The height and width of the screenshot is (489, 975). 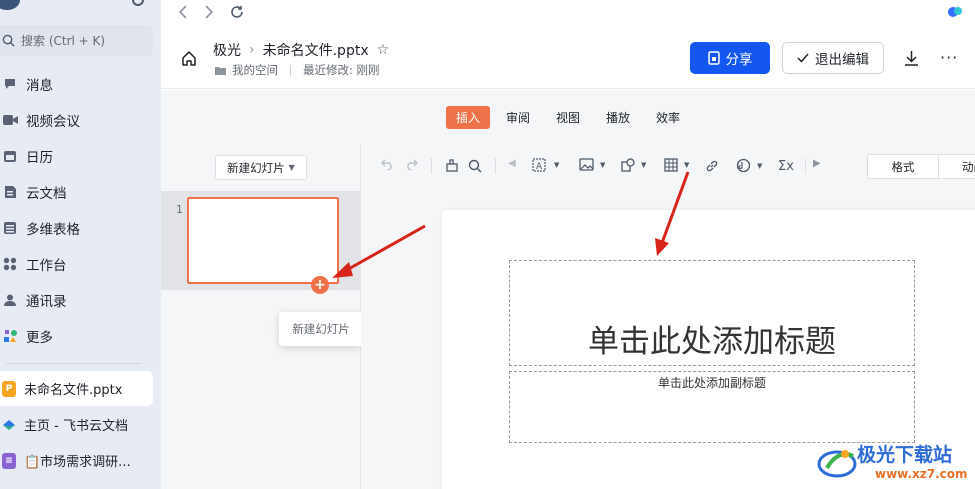 I want to click on exit-edit-button: 退出编辑, so click(x=833, y=58).